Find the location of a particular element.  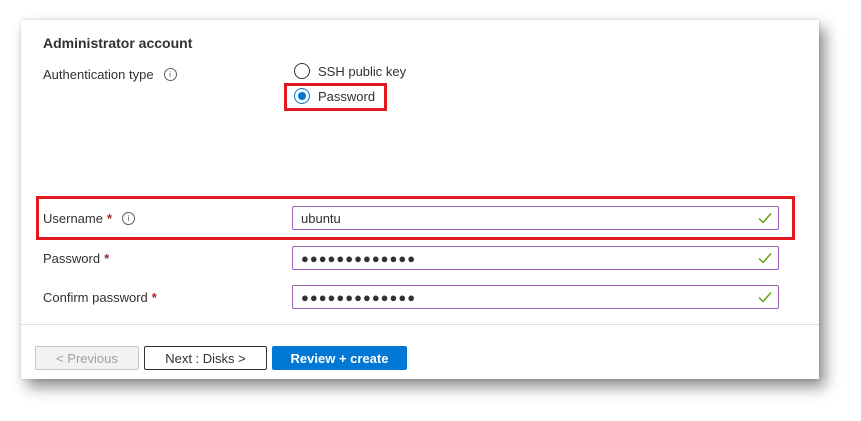

radio-password: Password is located at coordinates (334, 96).